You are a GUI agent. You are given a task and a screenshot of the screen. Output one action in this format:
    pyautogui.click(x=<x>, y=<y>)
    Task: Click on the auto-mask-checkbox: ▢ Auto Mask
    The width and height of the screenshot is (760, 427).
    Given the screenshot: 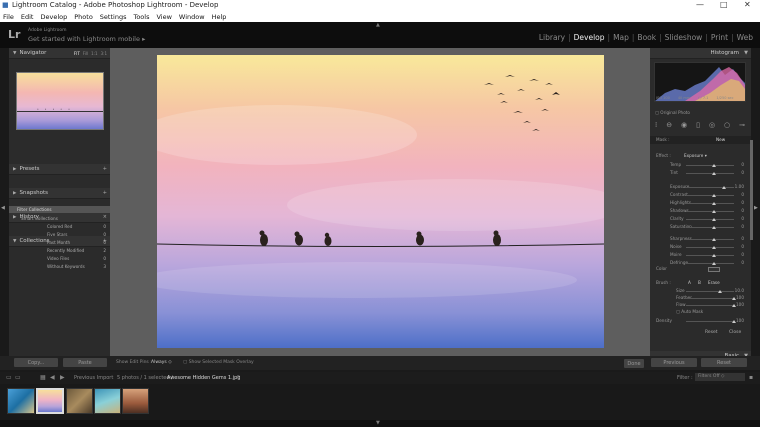 What is the action you would take?
    pyautogui.click(x=689, y=311)
    